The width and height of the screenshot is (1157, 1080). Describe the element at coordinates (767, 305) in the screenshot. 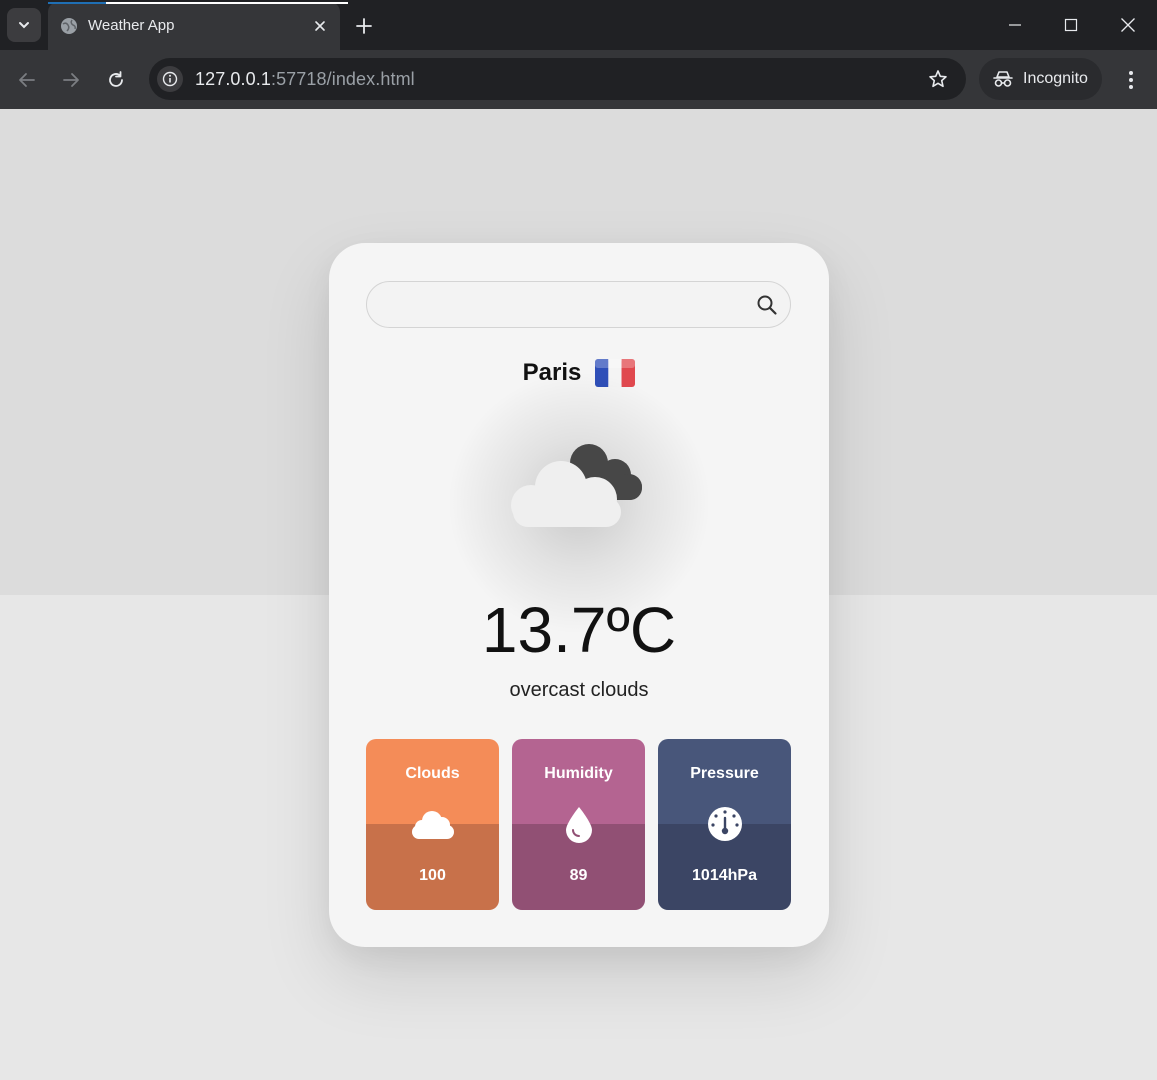

I see `search-icon` at that location.